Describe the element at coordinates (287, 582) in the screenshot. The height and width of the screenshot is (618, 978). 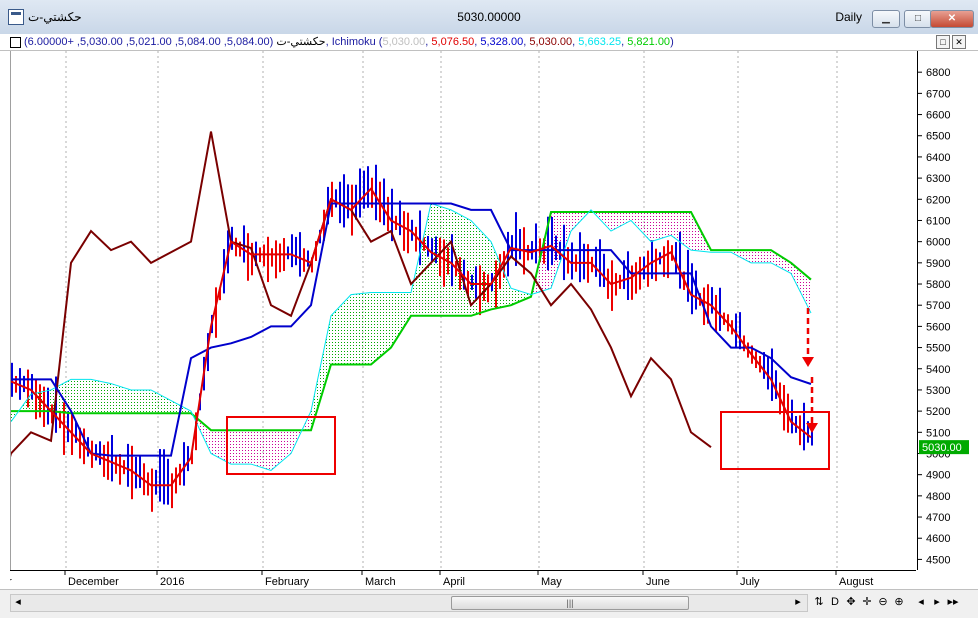
I see `time-tick-label: February` at that location.